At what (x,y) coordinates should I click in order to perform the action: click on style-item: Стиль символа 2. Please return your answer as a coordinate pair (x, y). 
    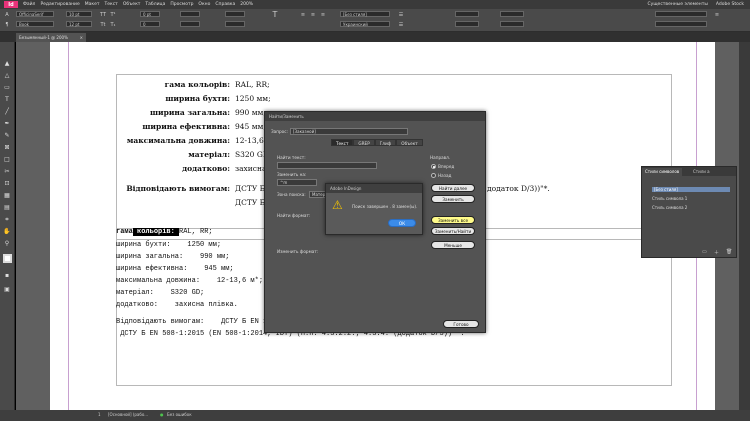
    Looking at the image, I should click on (669, 207).